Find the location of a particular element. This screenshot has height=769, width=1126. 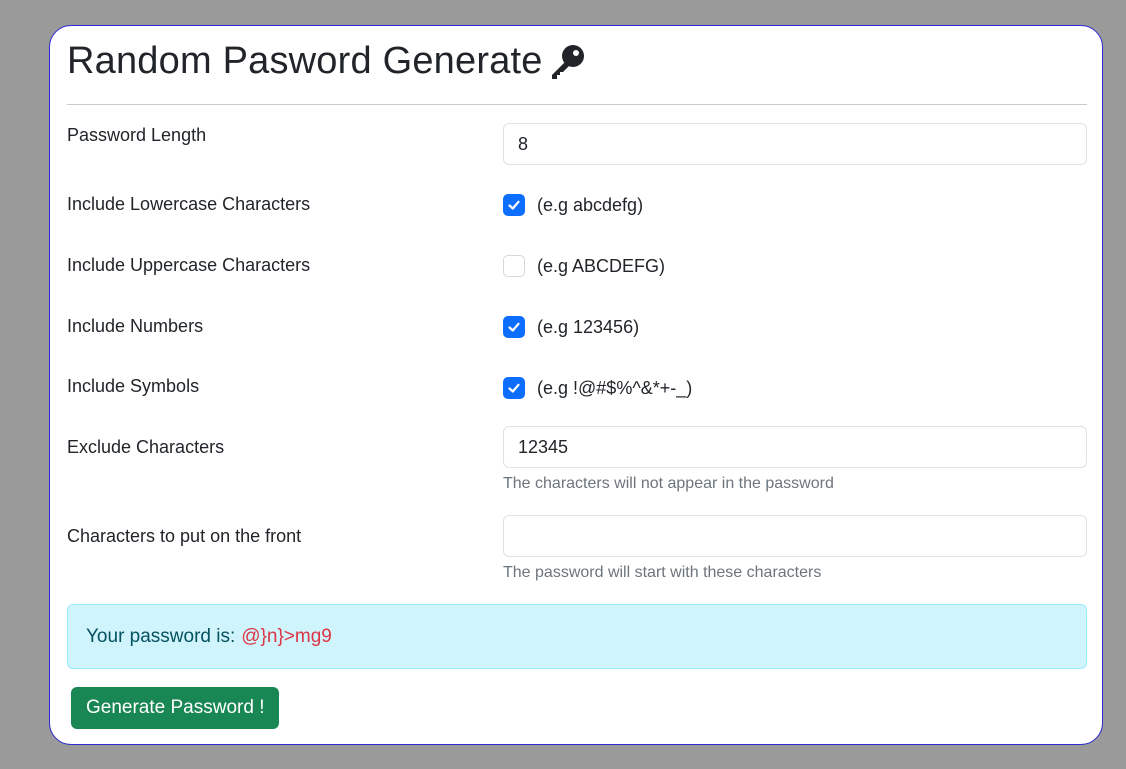

lowercase-checkbox is located at coordinates (514, 205).